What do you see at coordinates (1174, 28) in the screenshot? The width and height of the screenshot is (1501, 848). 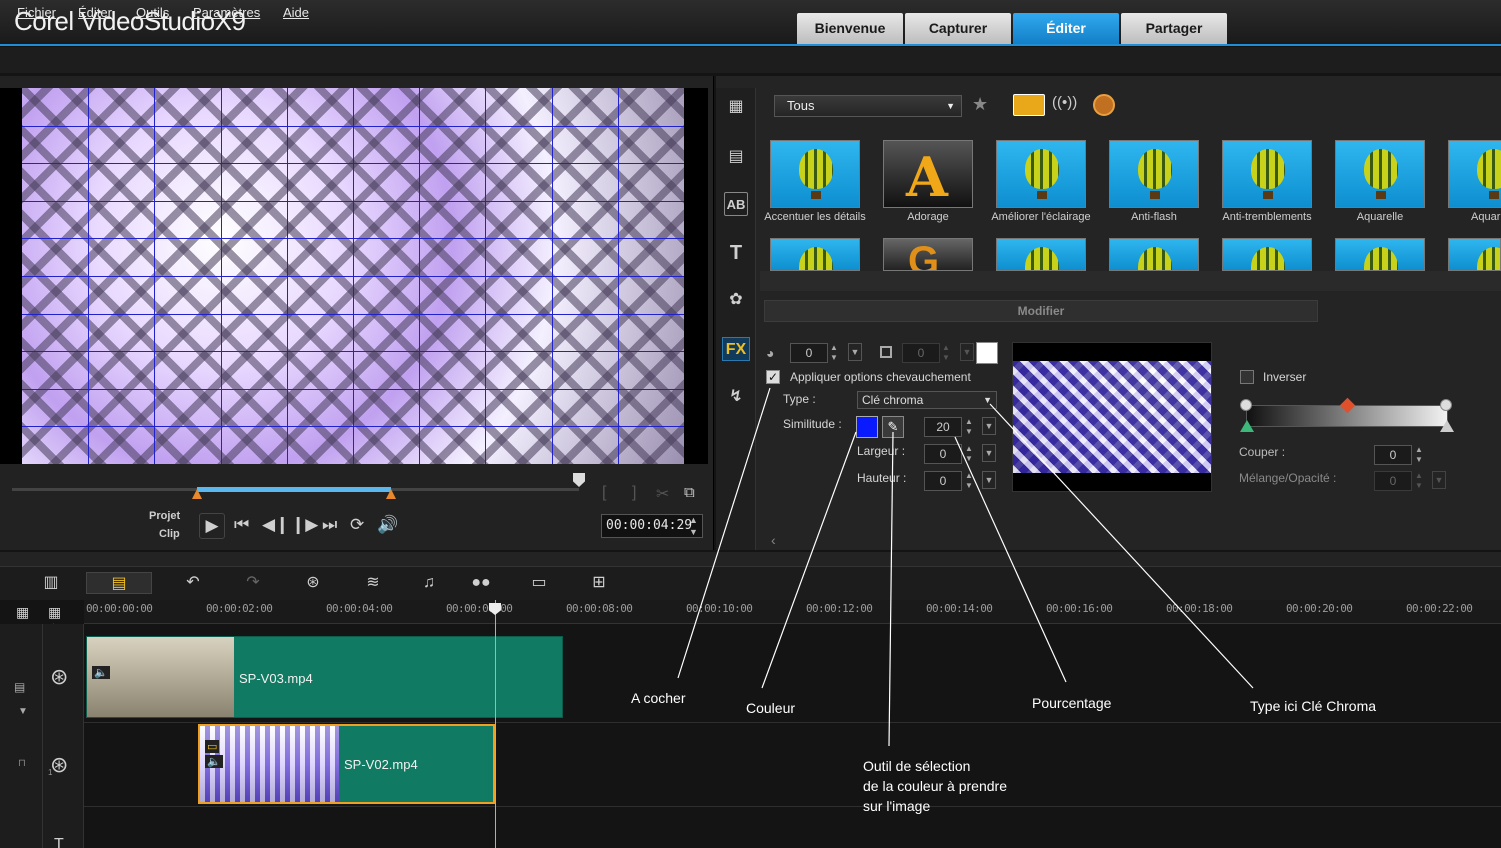 I see `tab-partager: Partager` at bounding box center [1174, 28].